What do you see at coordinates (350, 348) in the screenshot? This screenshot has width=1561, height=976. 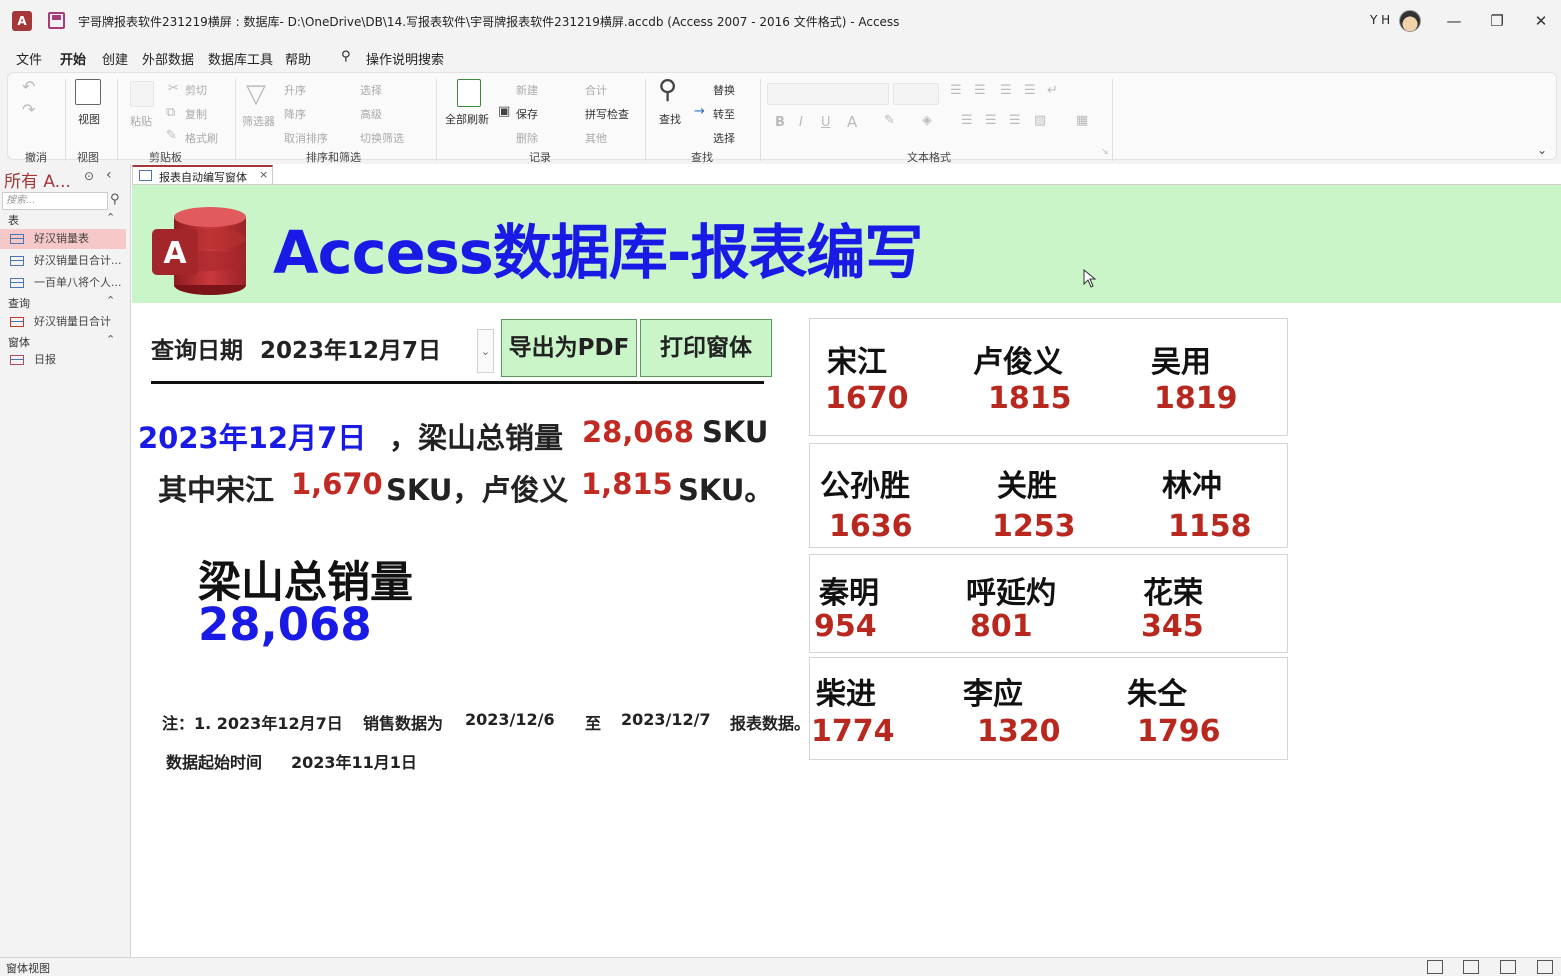 I see `date-combo-value: 2023年12月7日` at bounding box center [350, 348].